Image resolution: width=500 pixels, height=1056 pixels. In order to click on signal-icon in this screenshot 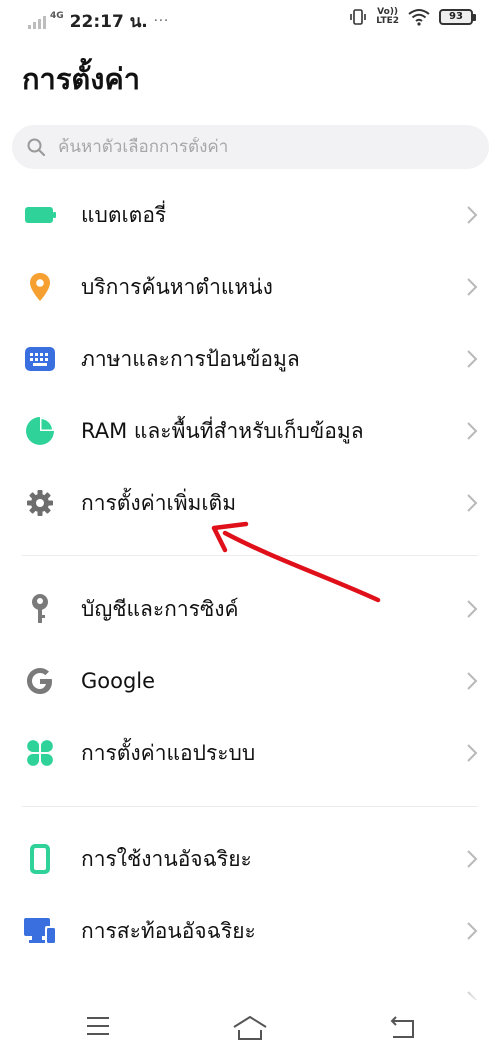, I will do `click(37, 22)`.